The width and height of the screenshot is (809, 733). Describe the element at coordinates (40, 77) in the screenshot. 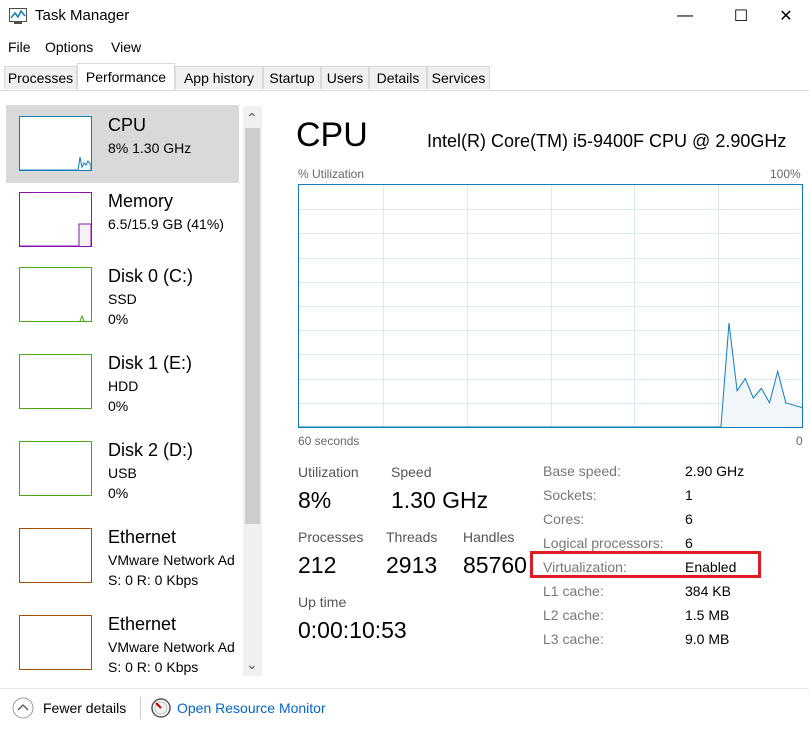

I see `tab-processes: Processes` at that location.